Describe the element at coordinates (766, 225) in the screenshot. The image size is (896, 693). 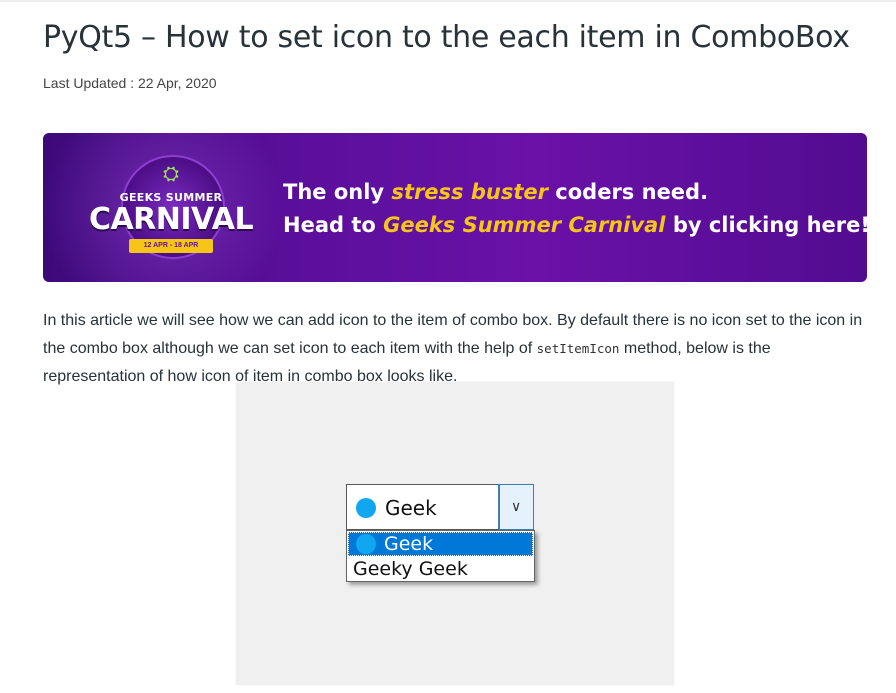
I see `banner-line-2-b: by clicking here!` at that location.